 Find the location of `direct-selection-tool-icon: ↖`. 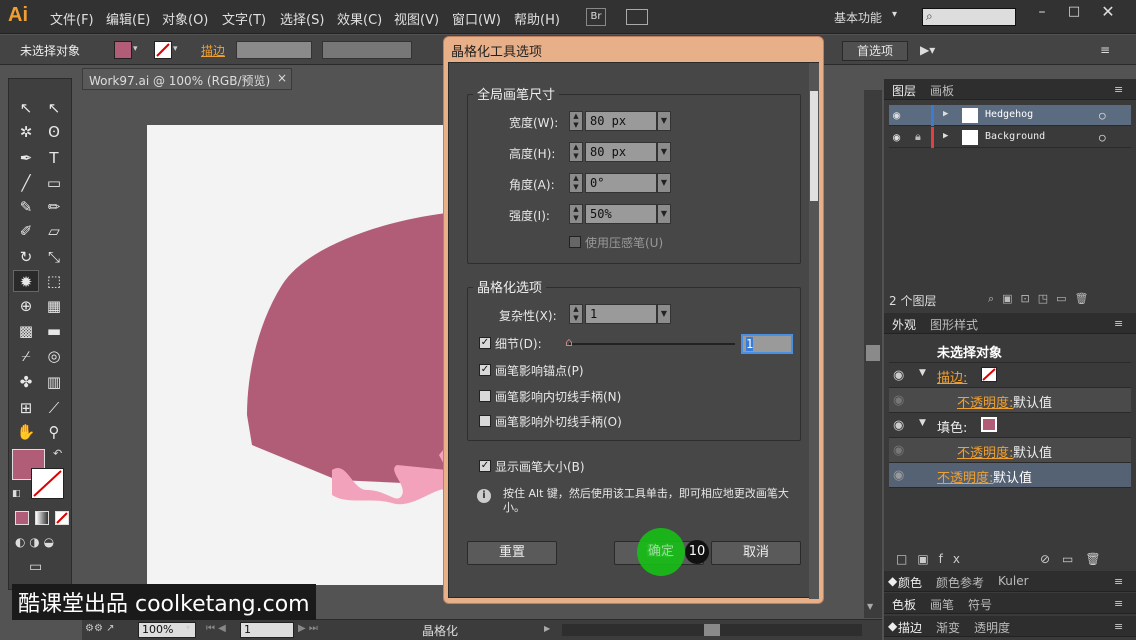

direct-selection-tool-icon: ↖ is located at coordinates (54, 108).